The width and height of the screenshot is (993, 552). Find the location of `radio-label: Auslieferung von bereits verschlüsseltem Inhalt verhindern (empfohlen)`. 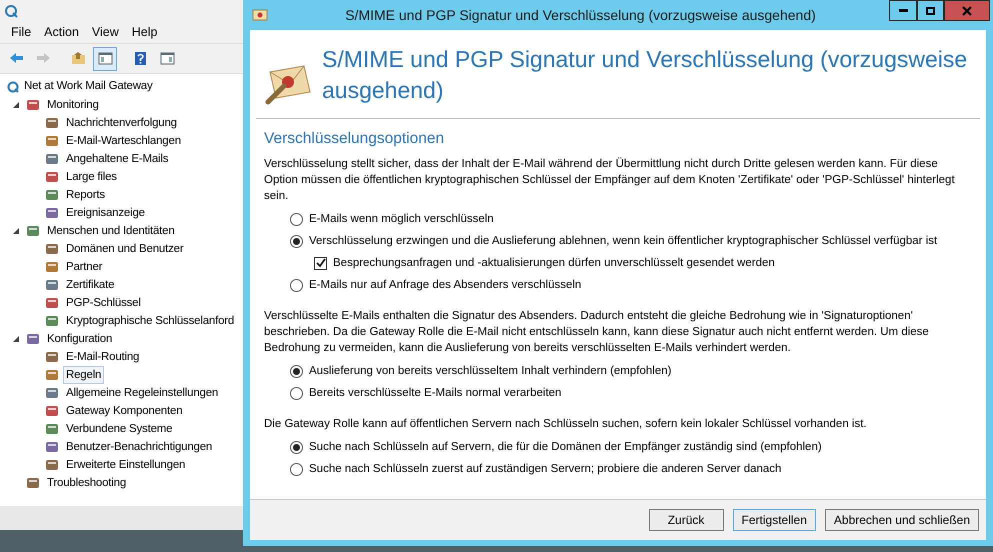

radio-label: Auslieferung von bereits verschlüsseltem Inhalt verhindern (empfohlen) is located at coordinates (490, 371).